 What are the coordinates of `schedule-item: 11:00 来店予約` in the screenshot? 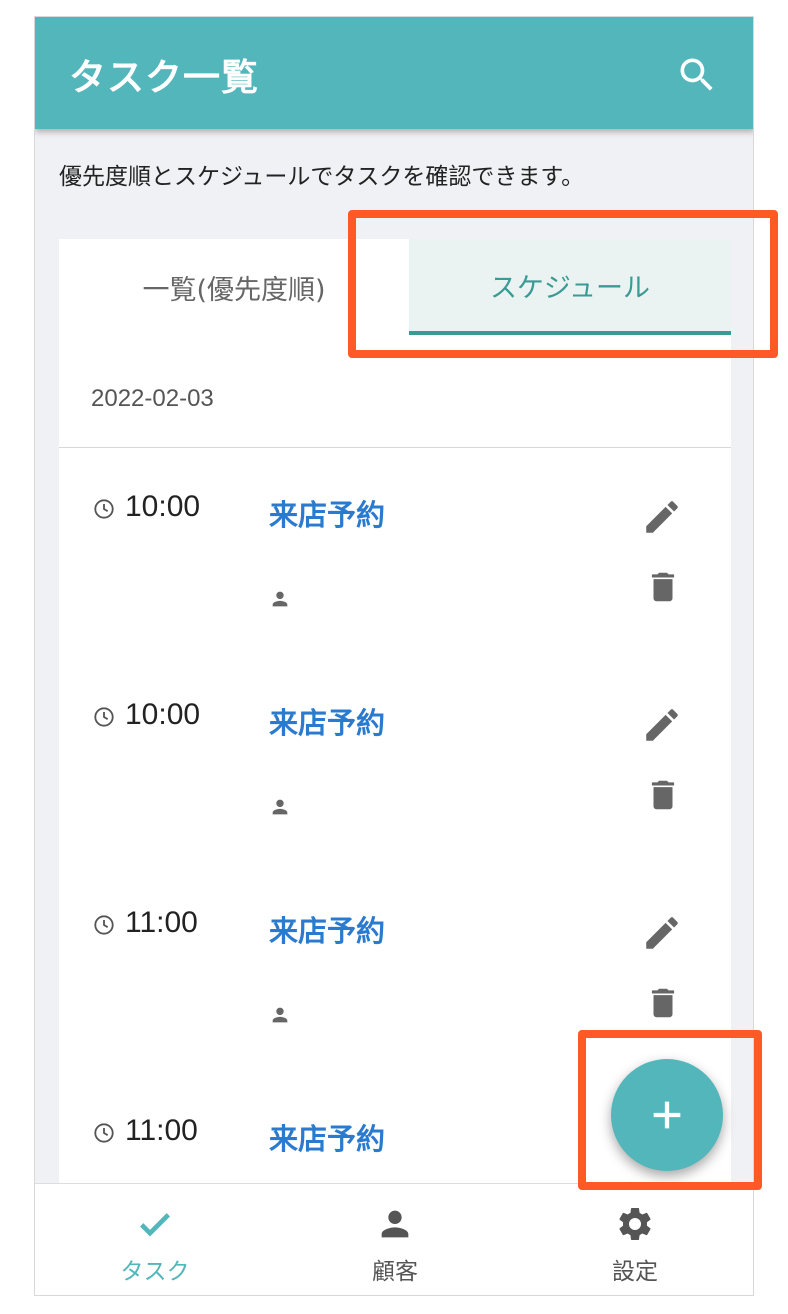 It's located at (395, 968).